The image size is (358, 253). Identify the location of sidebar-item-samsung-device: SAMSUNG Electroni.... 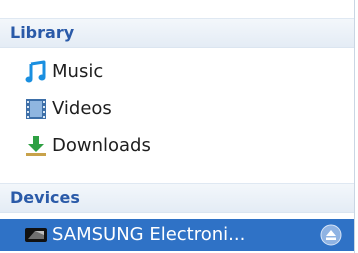
(177, 235).